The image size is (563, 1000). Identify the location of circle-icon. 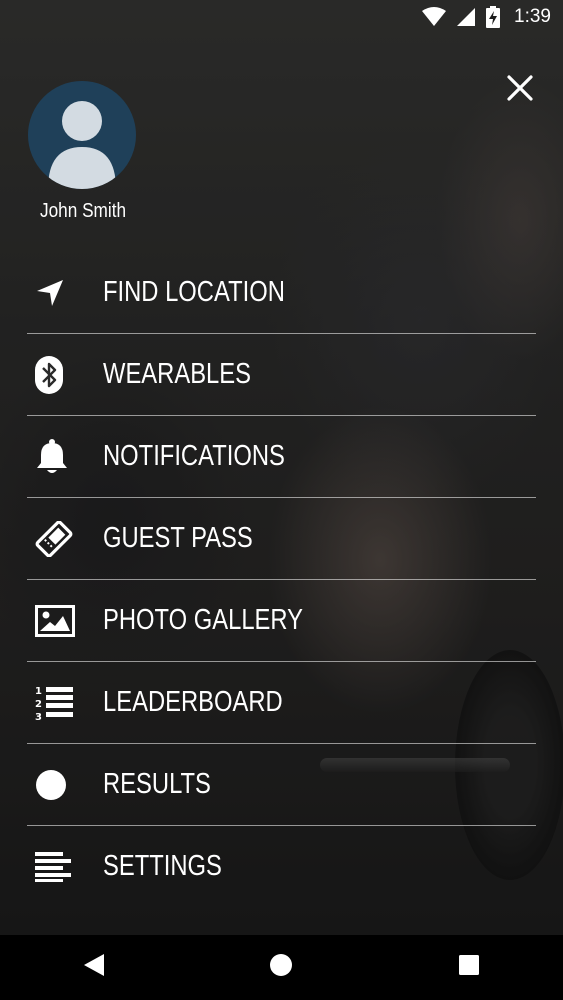
(56, 785).